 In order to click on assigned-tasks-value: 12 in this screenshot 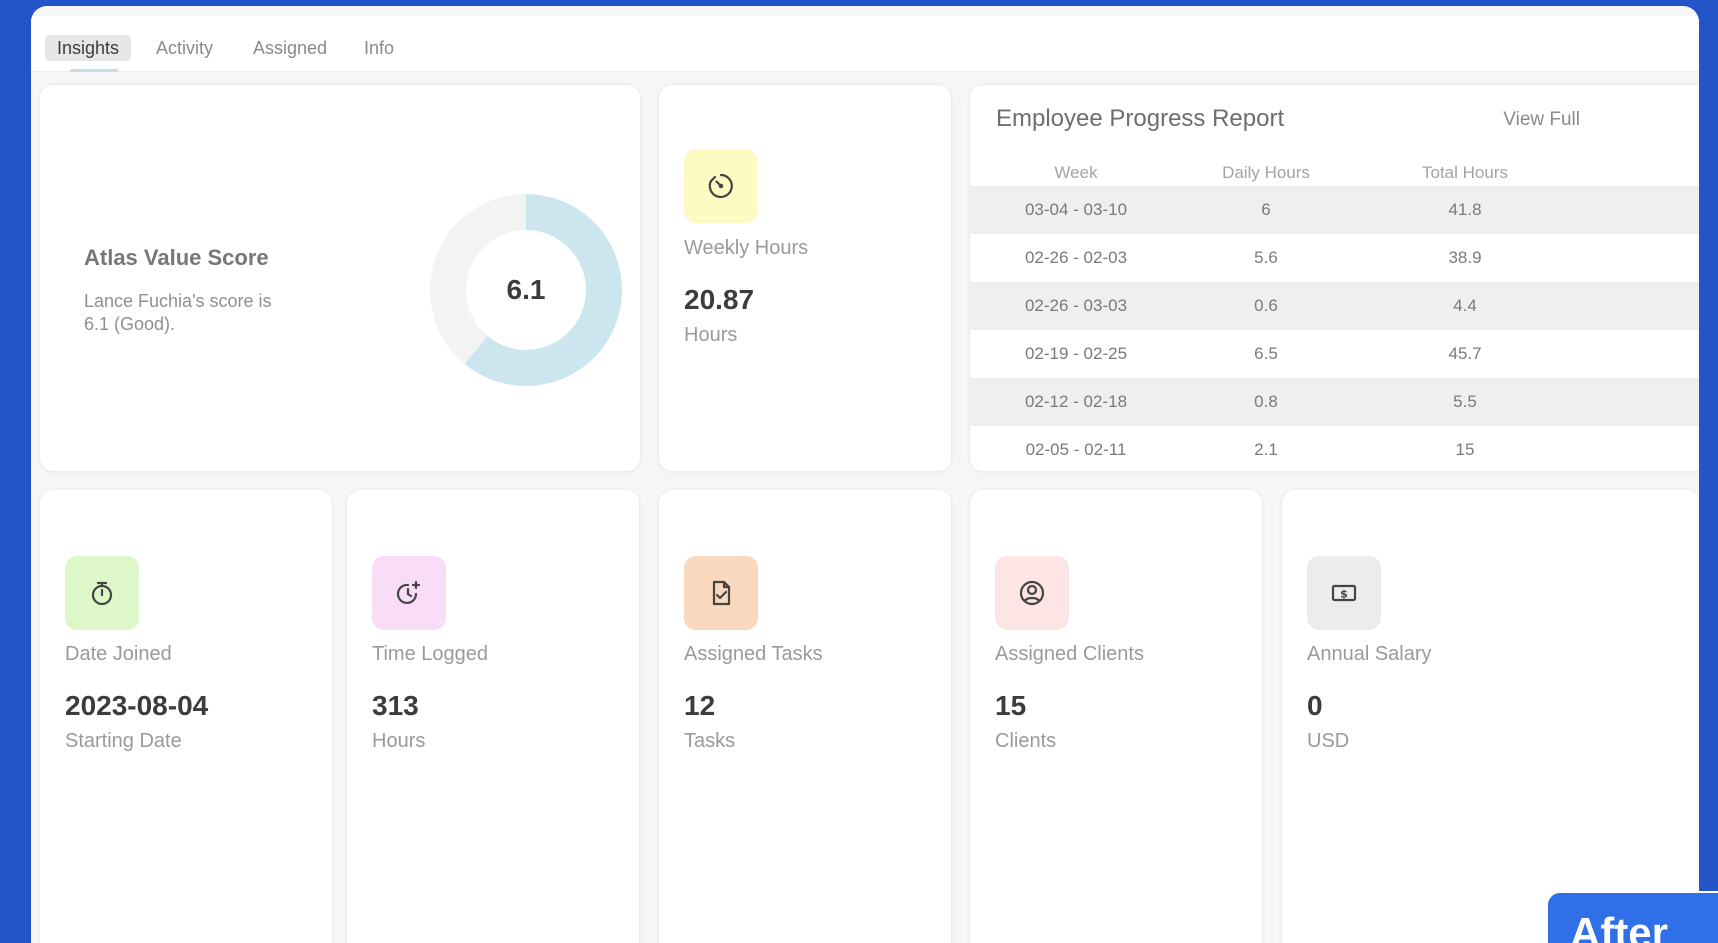, I will do `click(700, 705)`.